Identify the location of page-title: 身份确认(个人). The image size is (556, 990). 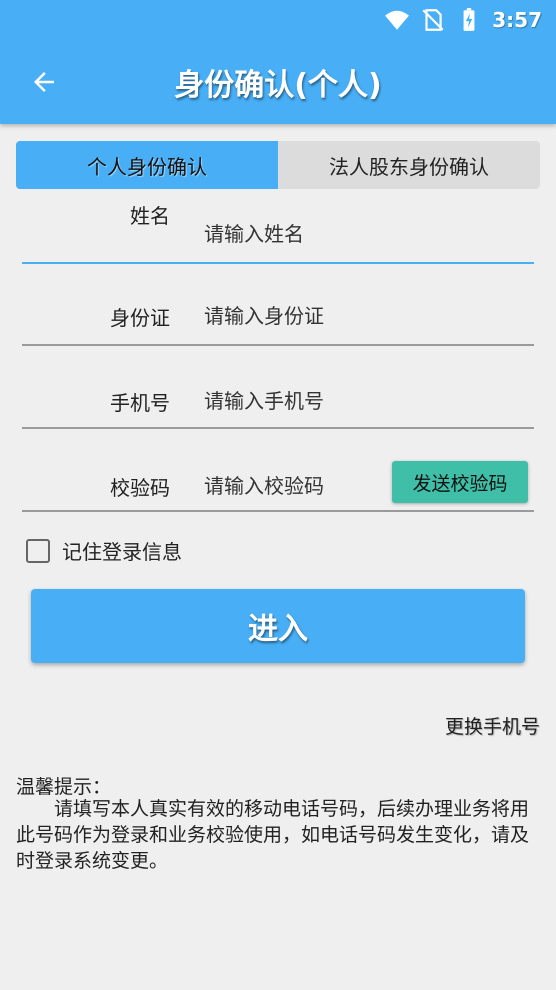
(278, 85).